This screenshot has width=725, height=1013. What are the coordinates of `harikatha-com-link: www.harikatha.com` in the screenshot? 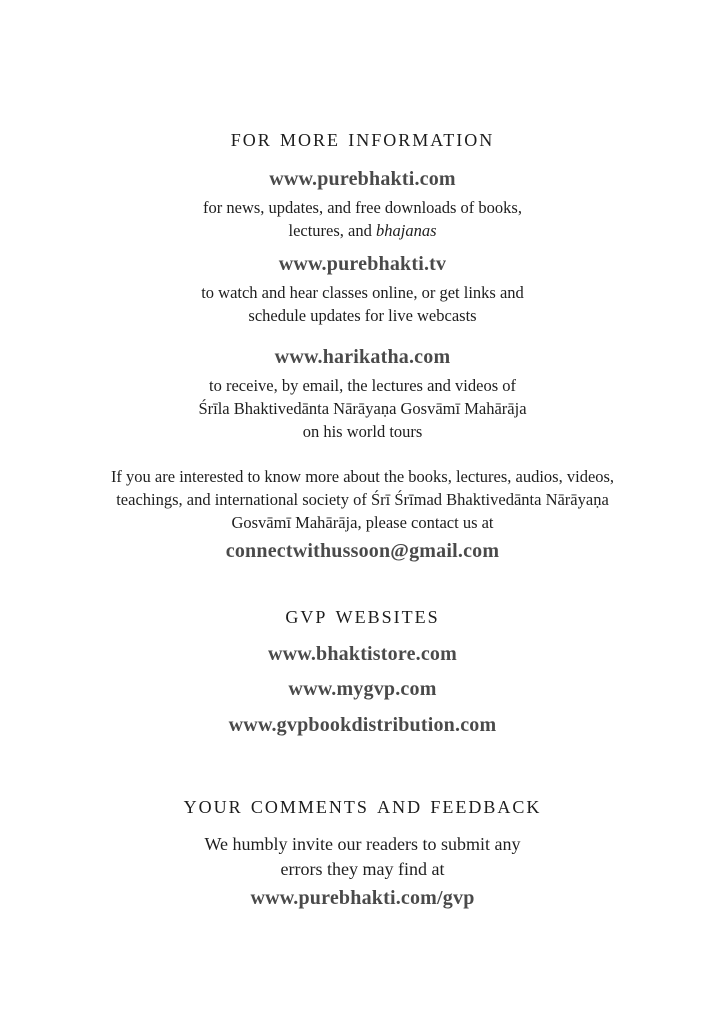 It's located at (362, 357).